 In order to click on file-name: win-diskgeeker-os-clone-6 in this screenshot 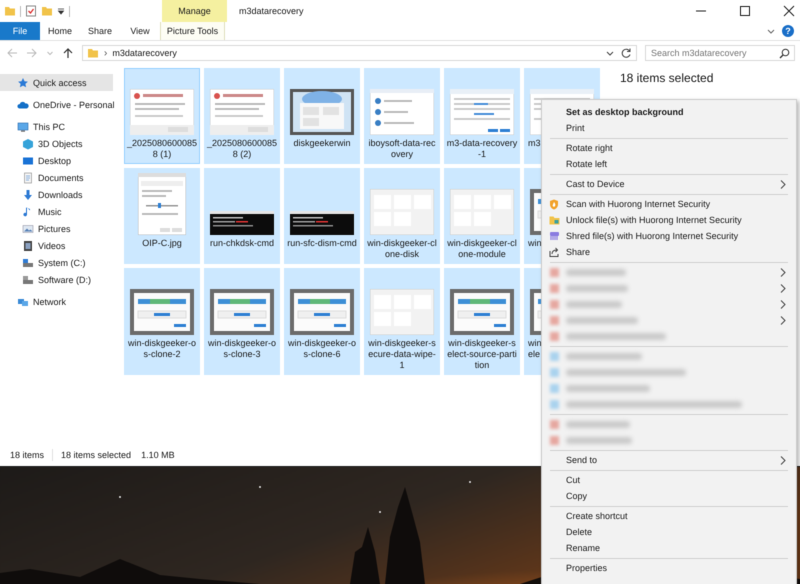, I will do `click(322, 349)`.